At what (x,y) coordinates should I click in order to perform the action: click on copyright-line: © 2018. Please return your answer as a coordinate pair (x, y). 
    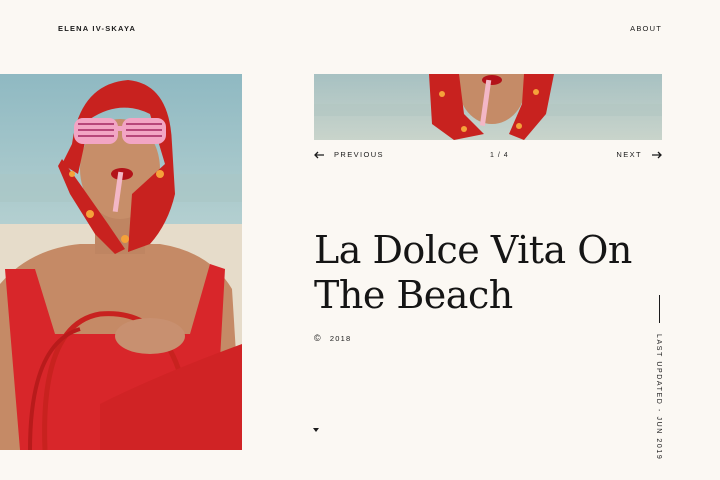
    Looking at the image, I should click on (332, 338).